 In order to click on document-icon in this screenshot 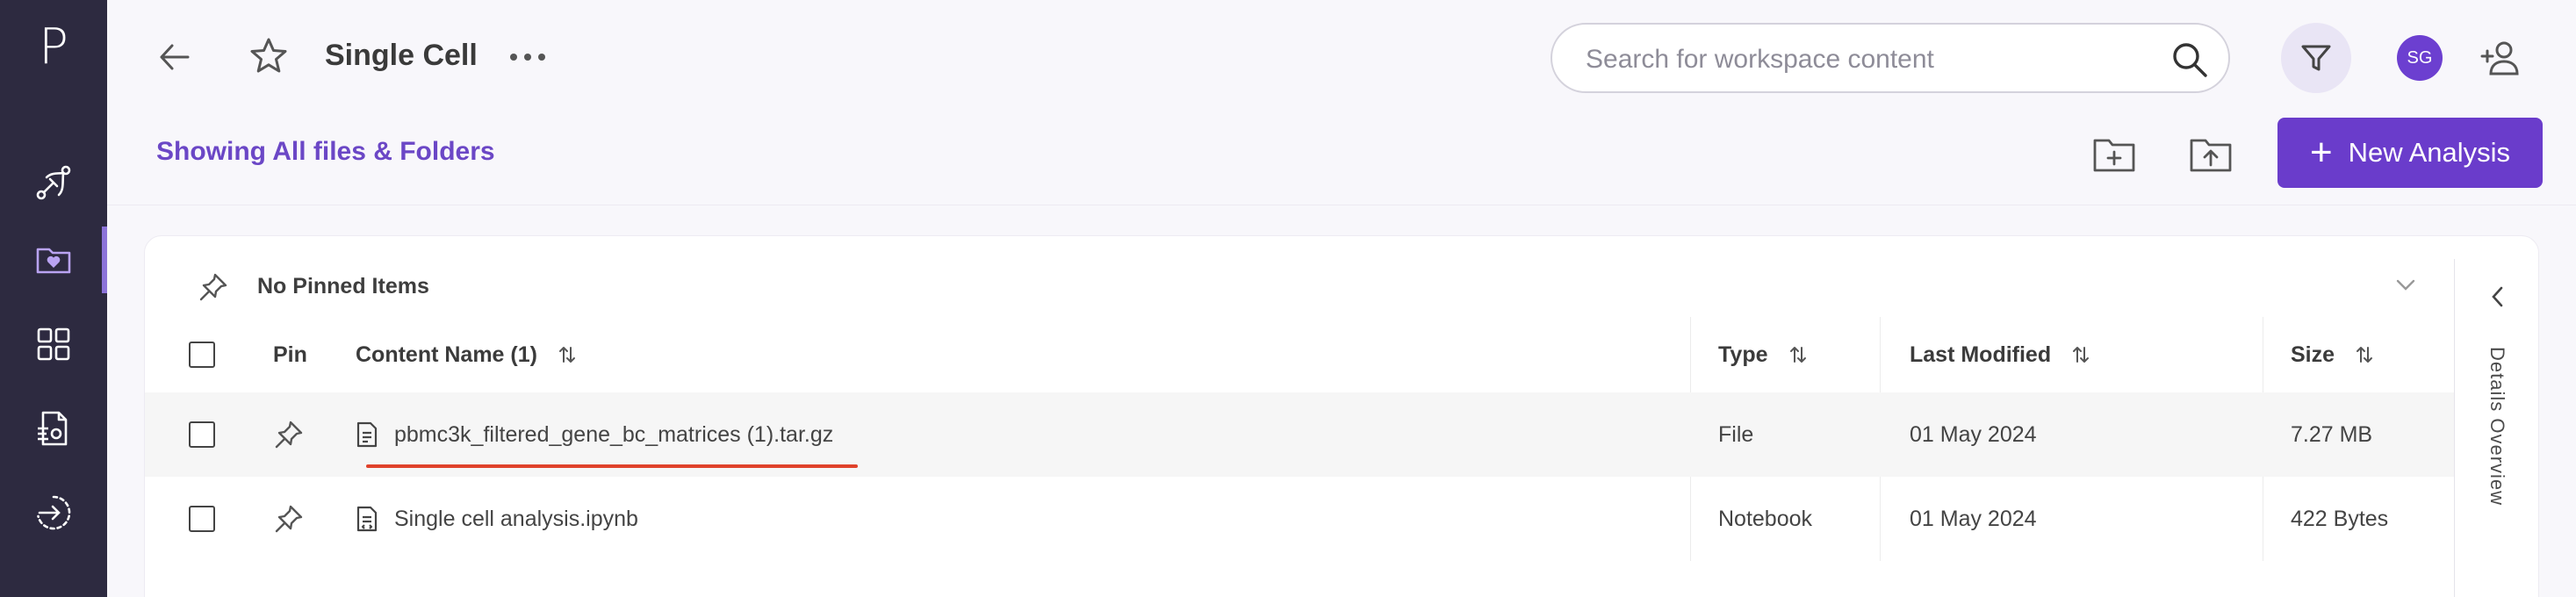, I will do `click(367, 434)`.